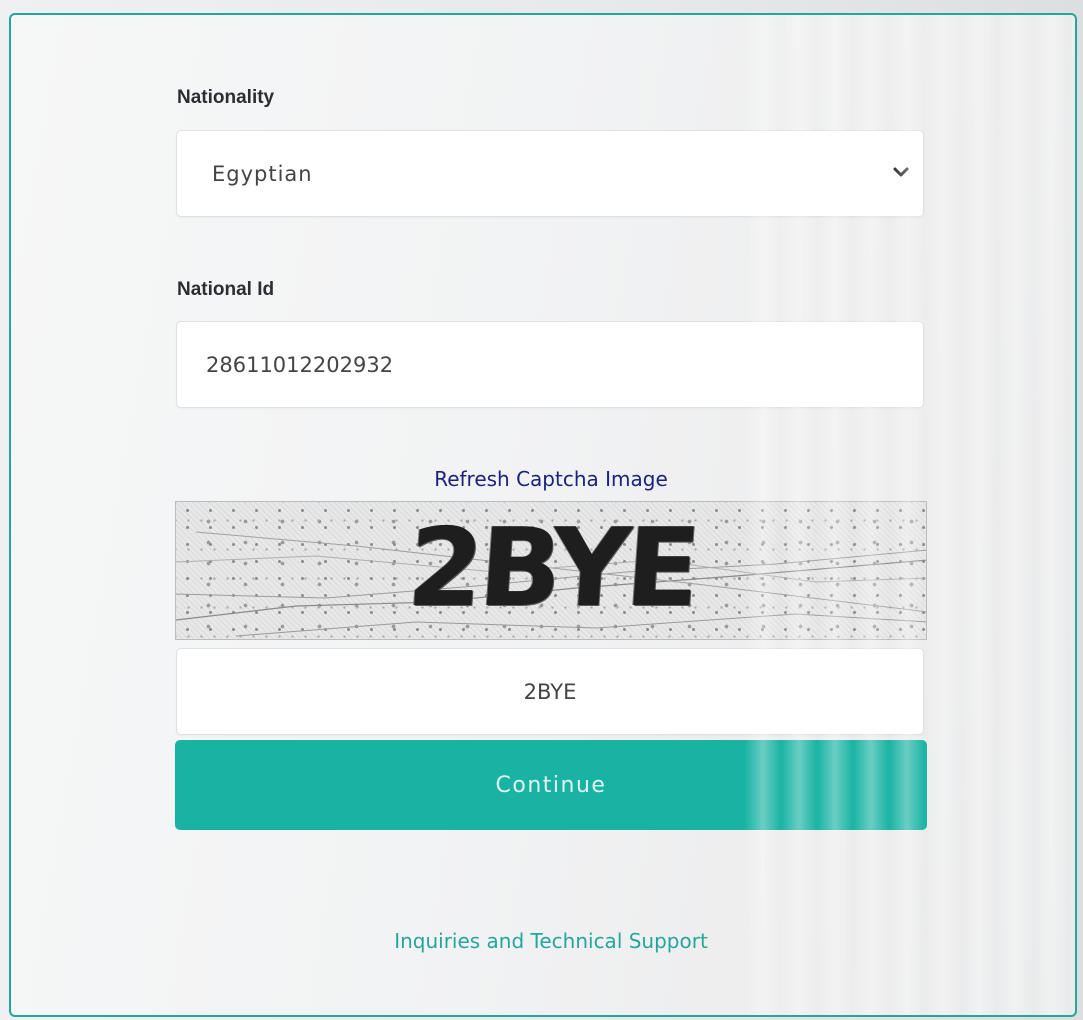 This screenshot has height=1020, width=1083. I want to click on captcha-image: 2BYE, so click(551, 570).